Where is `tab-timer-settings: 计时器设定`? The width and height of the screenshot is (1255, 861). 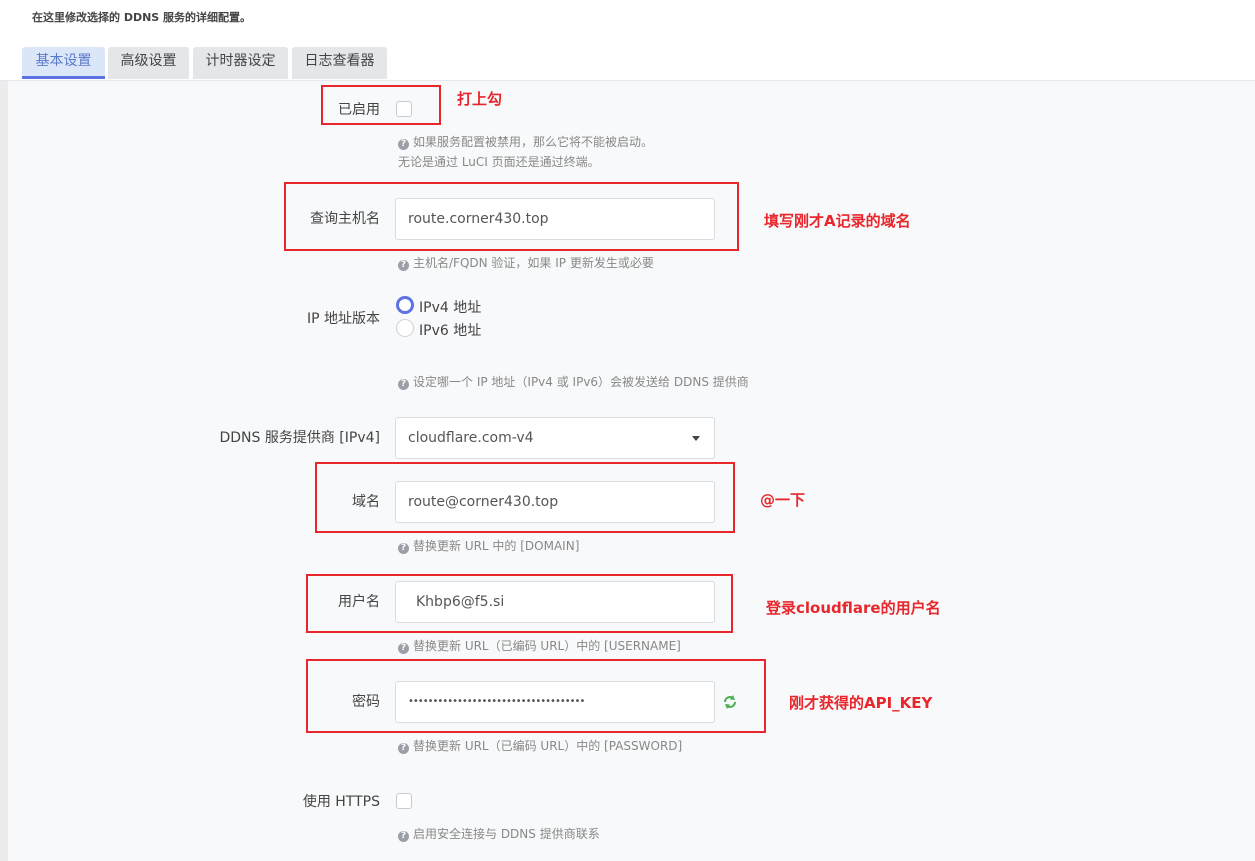 tab-timer-settings: 计时器设定 is located at coordinates (240, 63).